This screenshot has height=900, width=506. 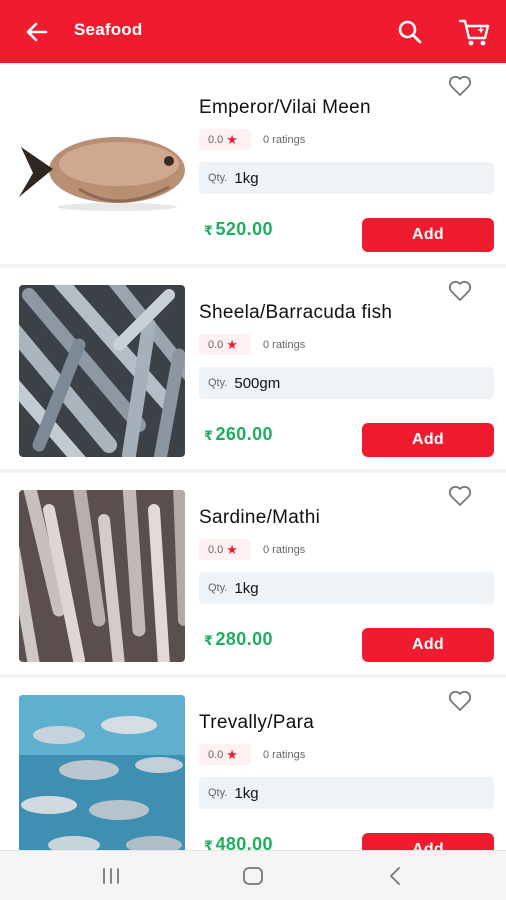 I want to click on cart-icon, so click(x=474, y=32).